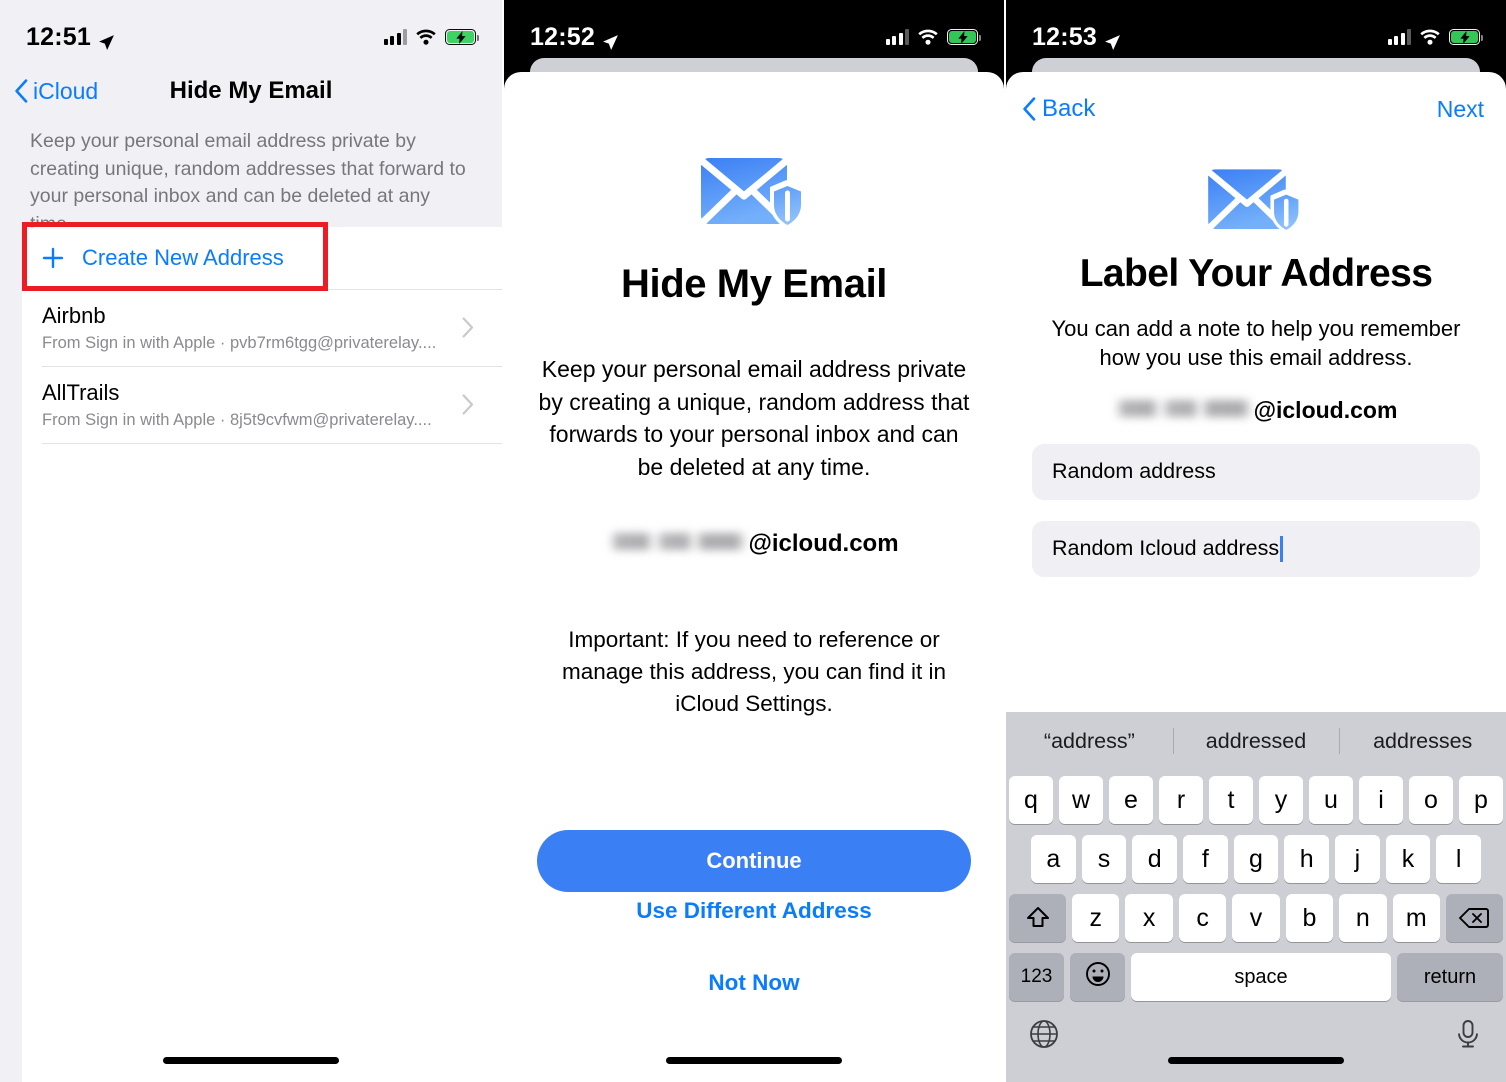 The image size is (1506, 1082). Describe the element at coordinates (74, 315) in the screenshot. I see `list-item-title: Airbnb` at that location.